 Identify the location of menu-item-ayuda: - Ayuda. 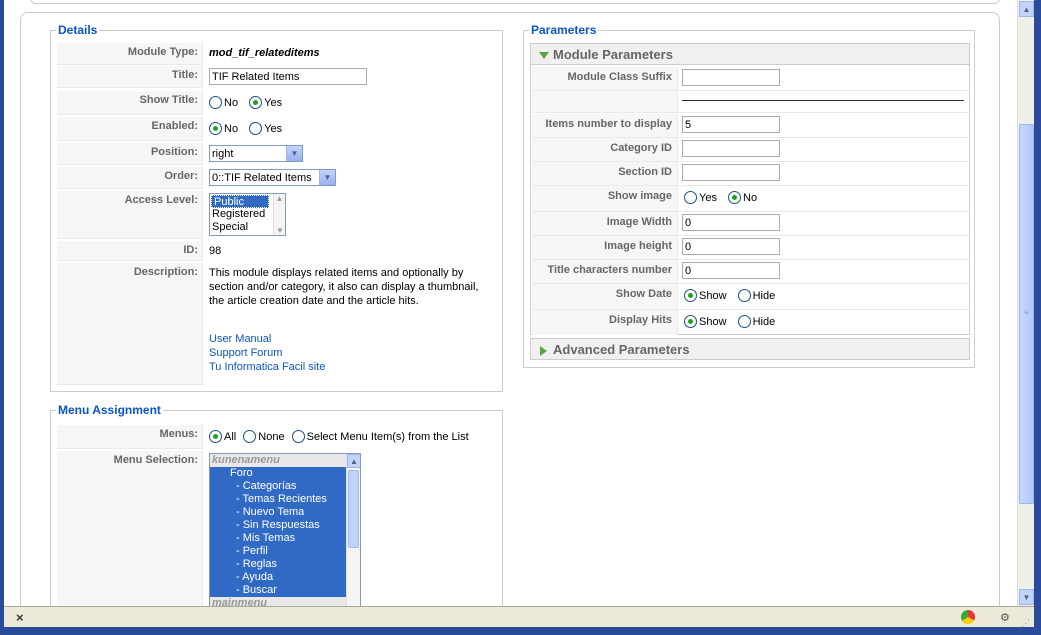
(278, 577).